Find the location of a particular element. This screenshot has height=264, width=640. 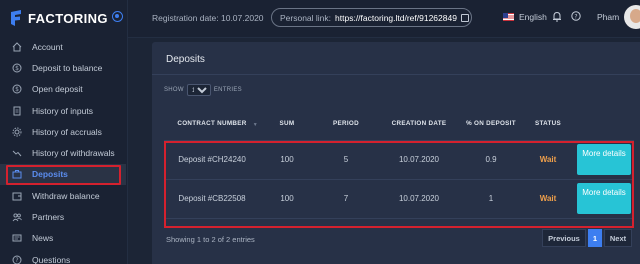

sidebar-item-news: News is located at coordinates (64, 238).